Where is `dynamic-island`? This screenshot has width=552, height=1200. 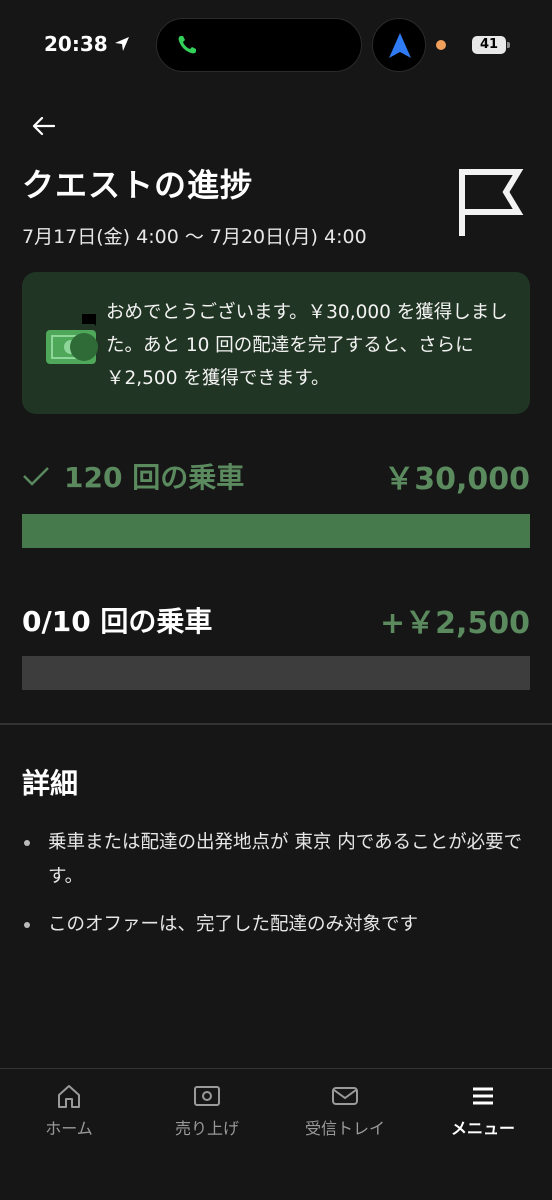 dynamic-island is located at coordinates (259, 45).